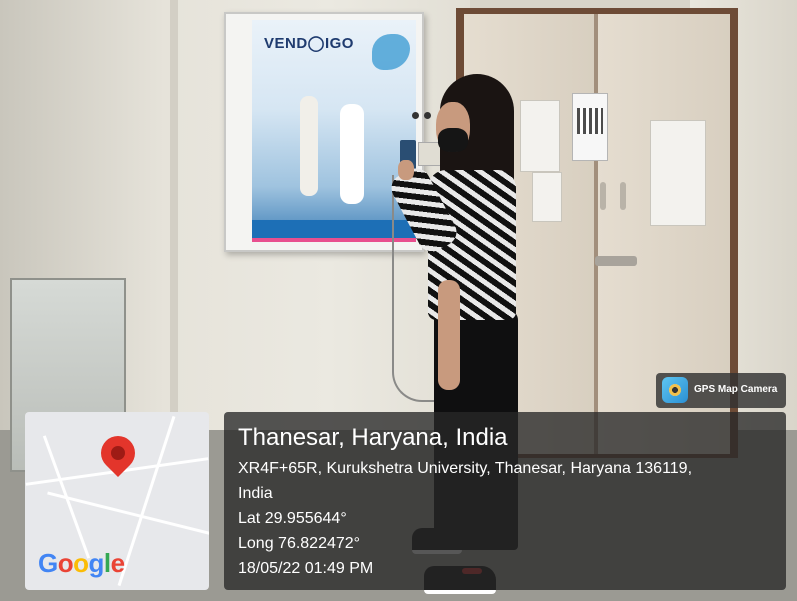 Image resolution: width=797 pixels, height=601 pixels. I want to click on datetime: 18/05/22 01:49 PM, so click(306, 568).